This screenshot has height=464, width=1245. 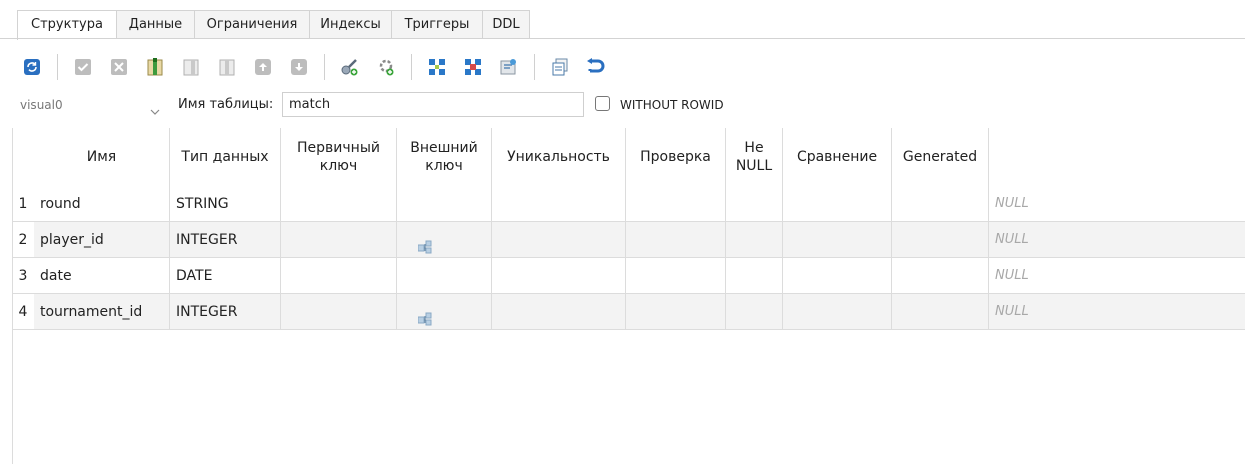 I want to click on delete-column-icon, so click(x=227, y=67).